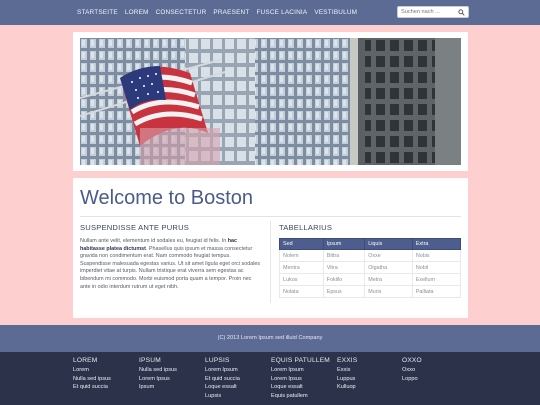 This screenshot has height=405, width=540. Describe the element at coordinates (236, 396) in the screenshot. I see `footer-link: Lupsis` at that location.